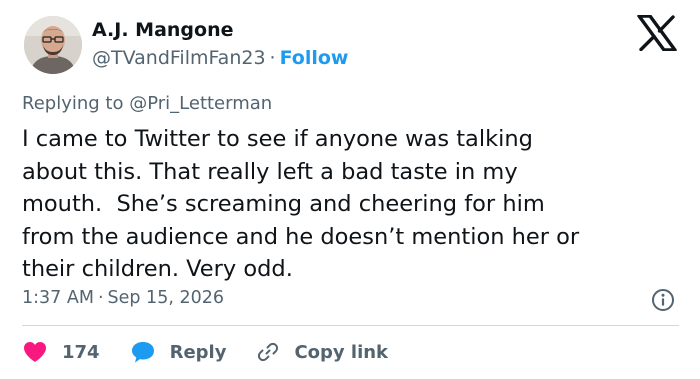 This screenshot has height=379, width=700. Describe the element at coordinates (35, 352) in the screenshot. I see `heart-icon` at that location.